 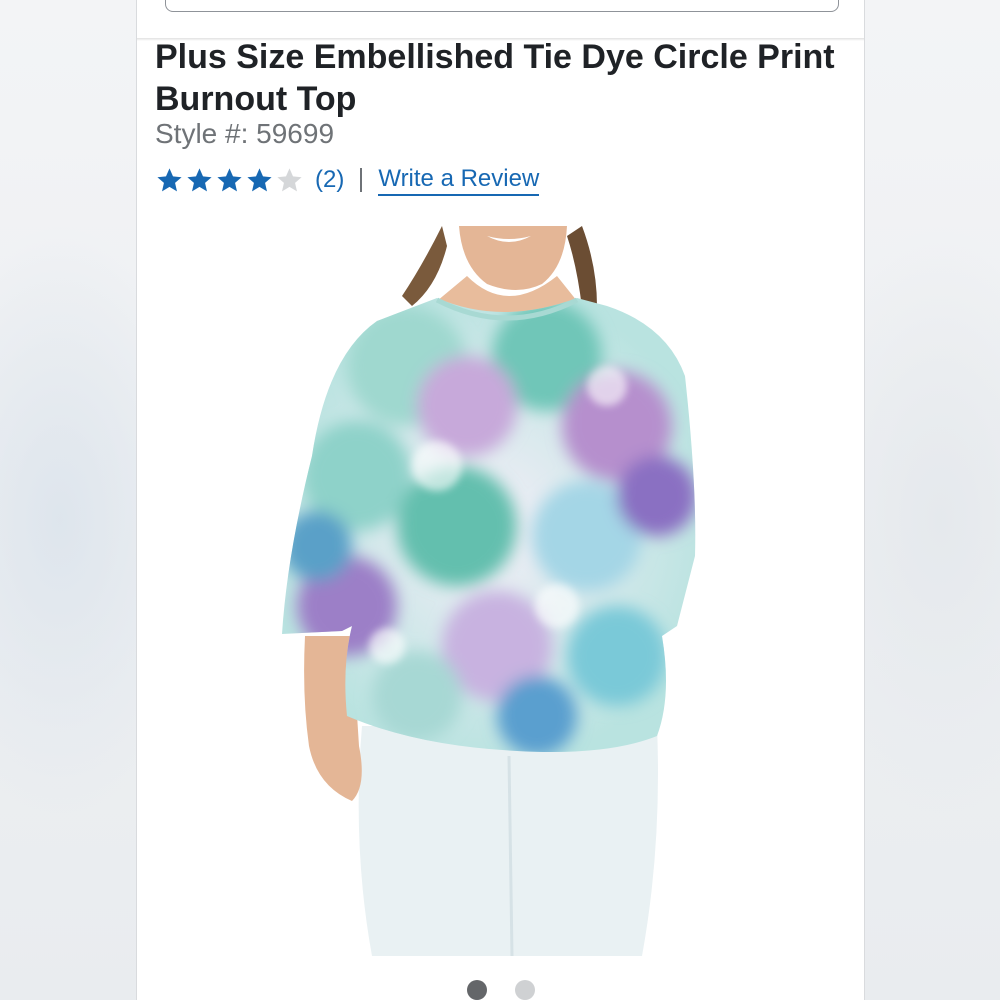 What do you see at coordinates (502, 6) in the screenshot?
I see `search-input` at bounding box center [502, 6].